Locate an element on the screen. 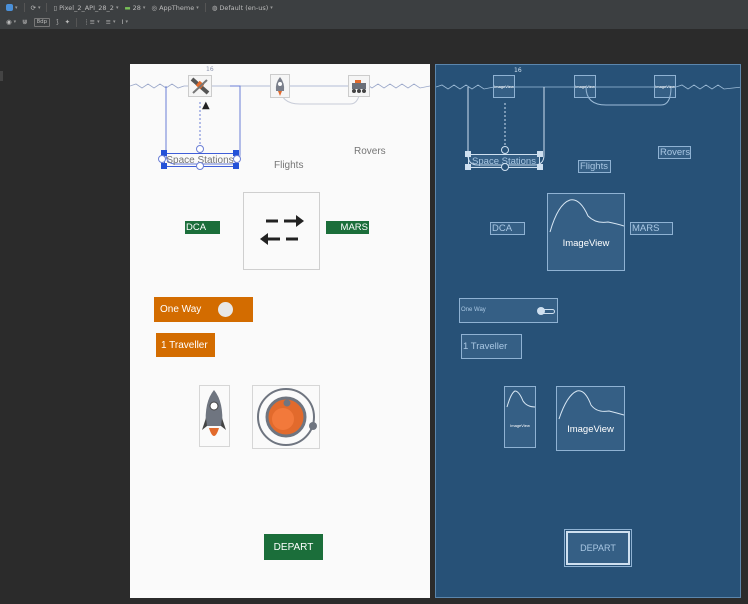  default-margin-button: 8dp is located at coordinates (42, 22).